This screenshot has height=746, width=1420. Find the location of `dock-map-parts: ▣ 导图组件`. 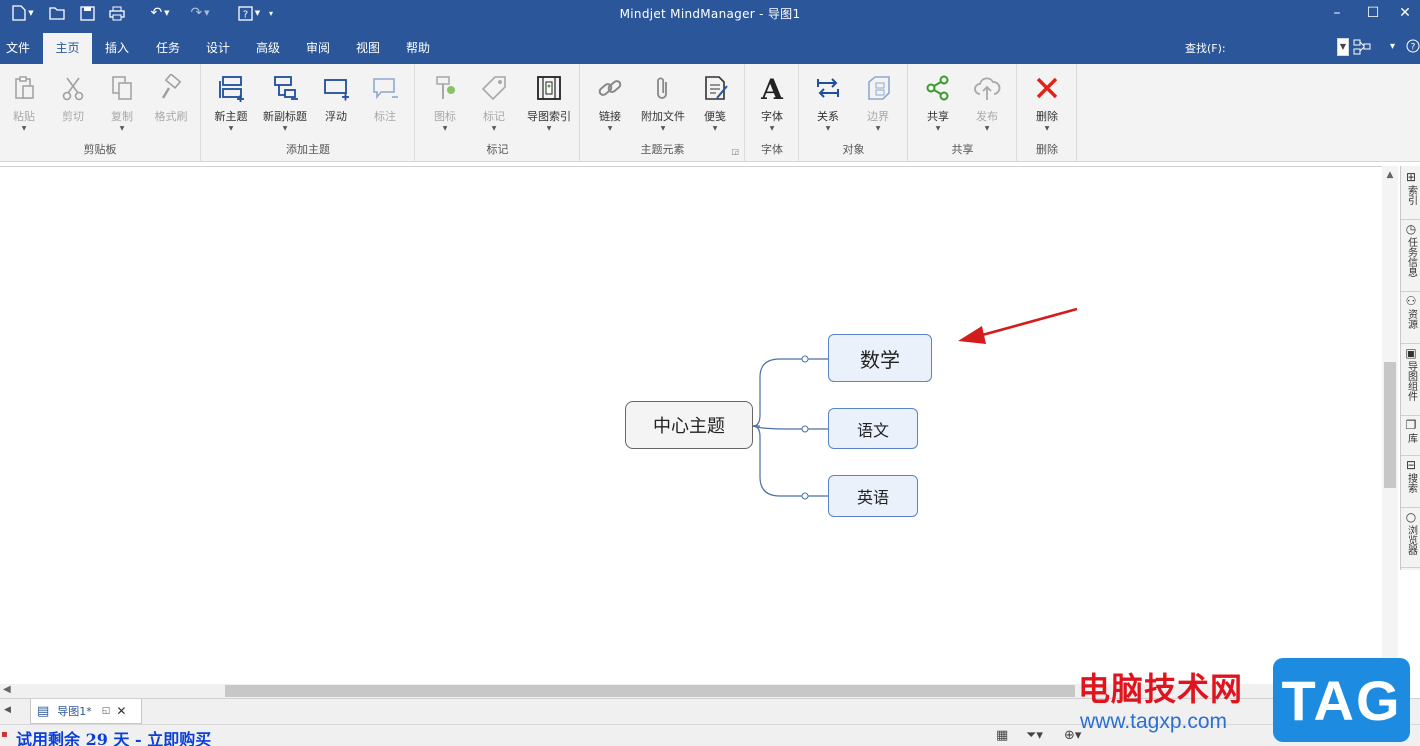

dock-map-parts: ▣ 导图组件 is located at coordinates (1410, 380).